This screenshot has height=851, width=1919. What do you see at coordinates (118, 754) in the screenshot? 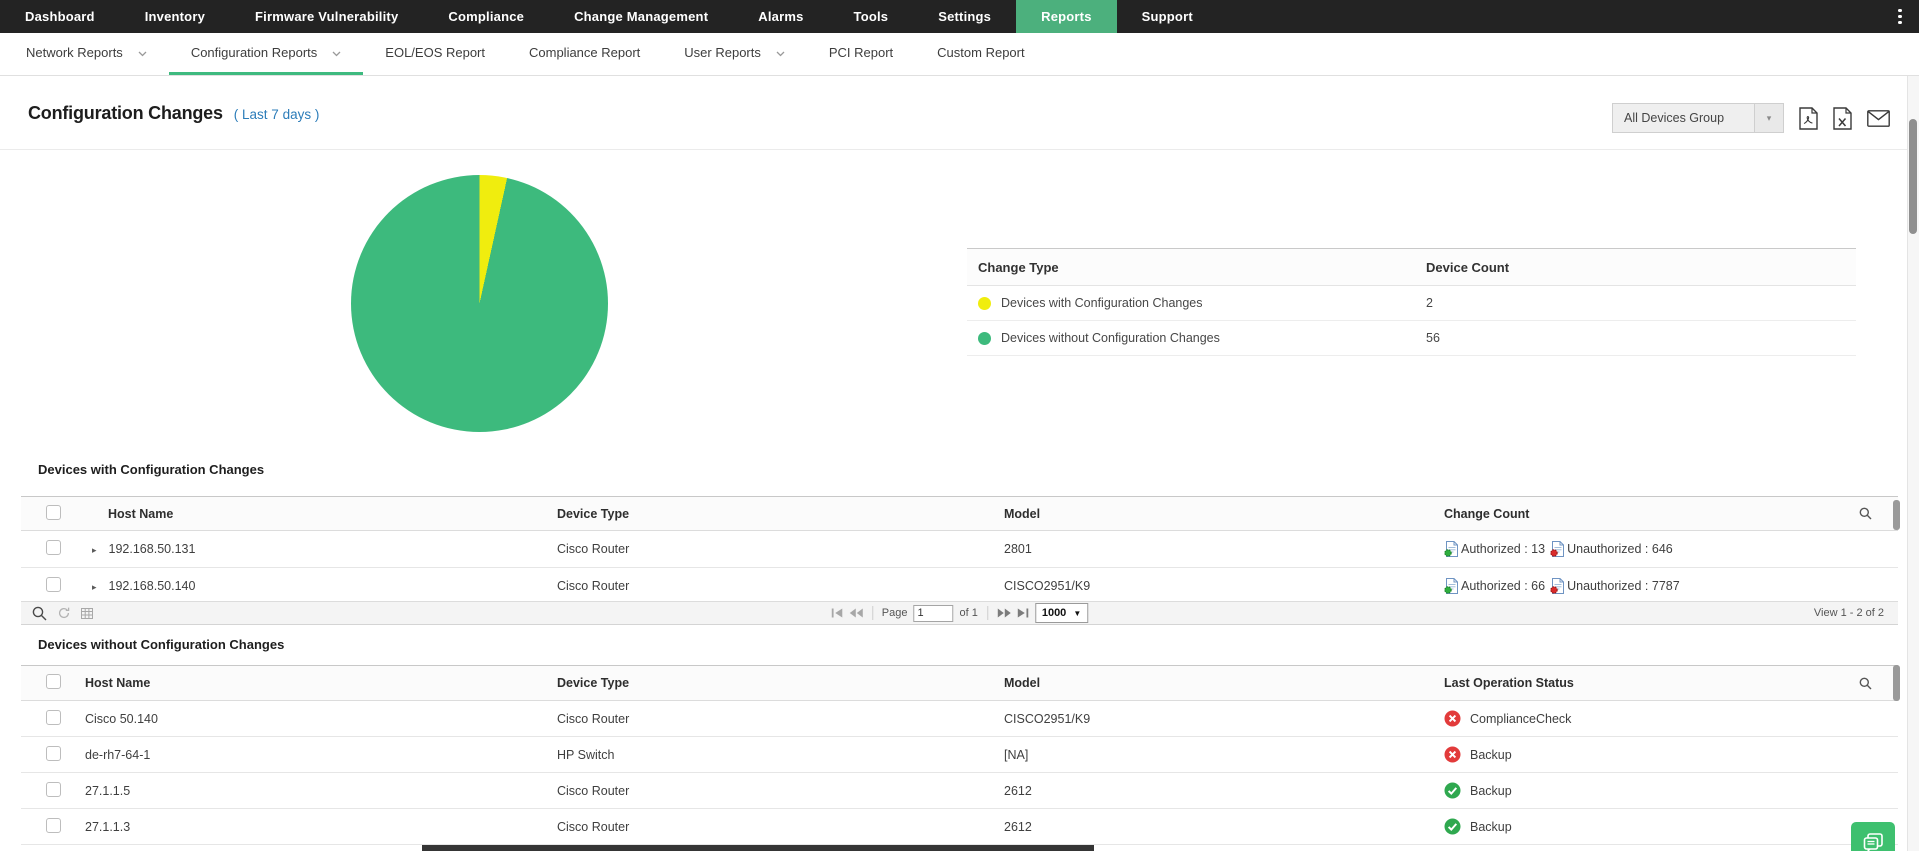
I see `host-name: de-rh7-64-1` at bounding box center [118, 754].